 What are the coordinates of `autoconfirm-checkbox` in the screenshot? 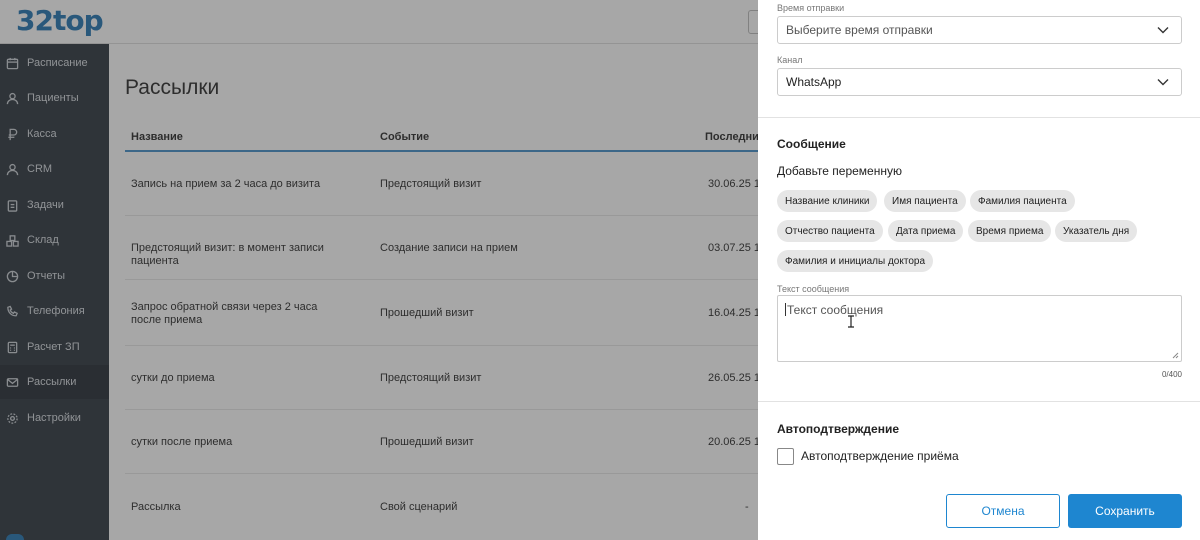 It's located at (785, 456).